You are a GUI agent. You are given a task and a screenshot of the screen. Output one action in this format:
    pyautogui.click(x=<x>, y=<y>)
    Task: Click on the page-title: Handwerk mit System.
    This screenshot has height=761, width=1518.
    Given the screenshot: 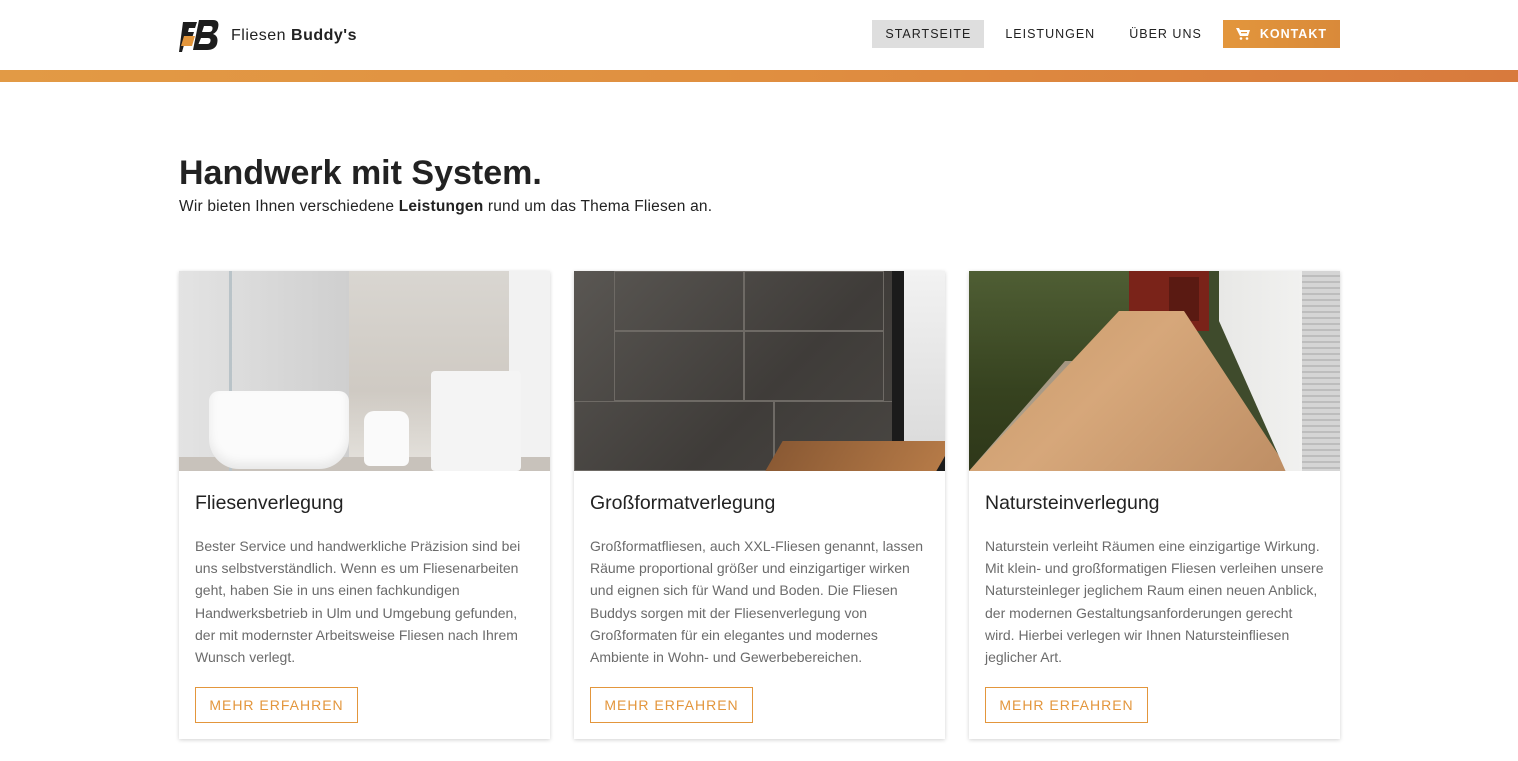 What is the action you would take?
    pyautogui.click(x=360, y=173)
    